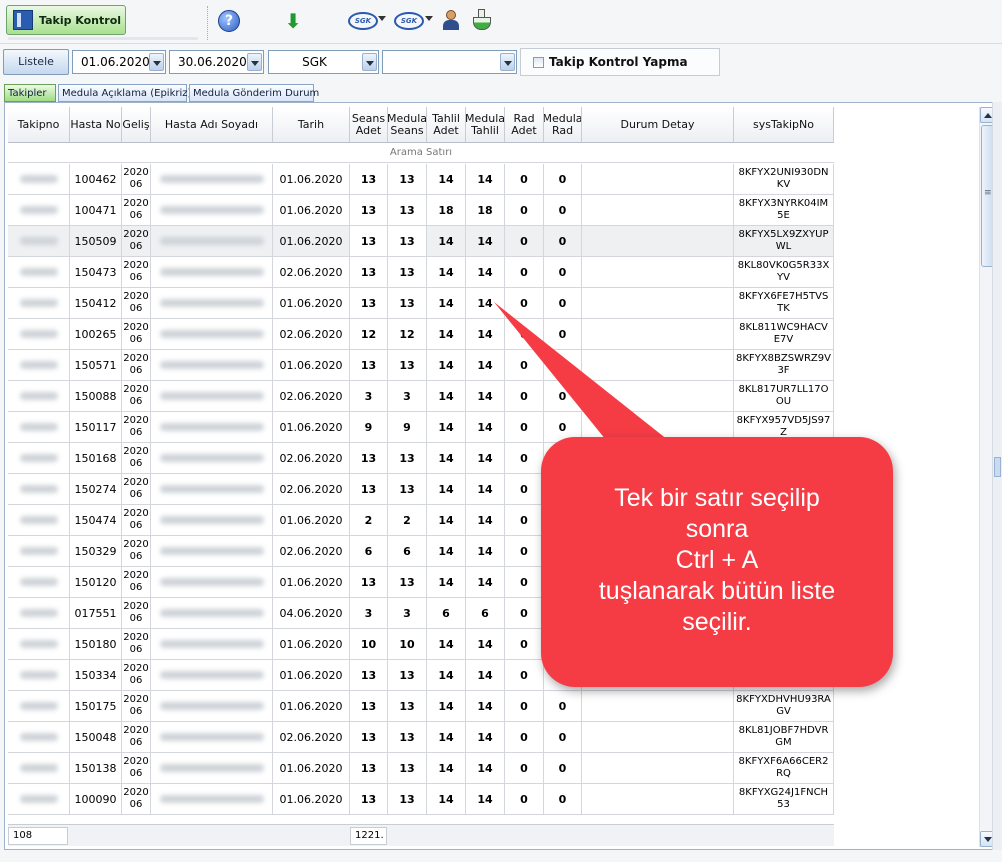  Describe the element at coordinates (485, 613) in the screenshot. I see `medula-tahlil-cell: 6` at that location.